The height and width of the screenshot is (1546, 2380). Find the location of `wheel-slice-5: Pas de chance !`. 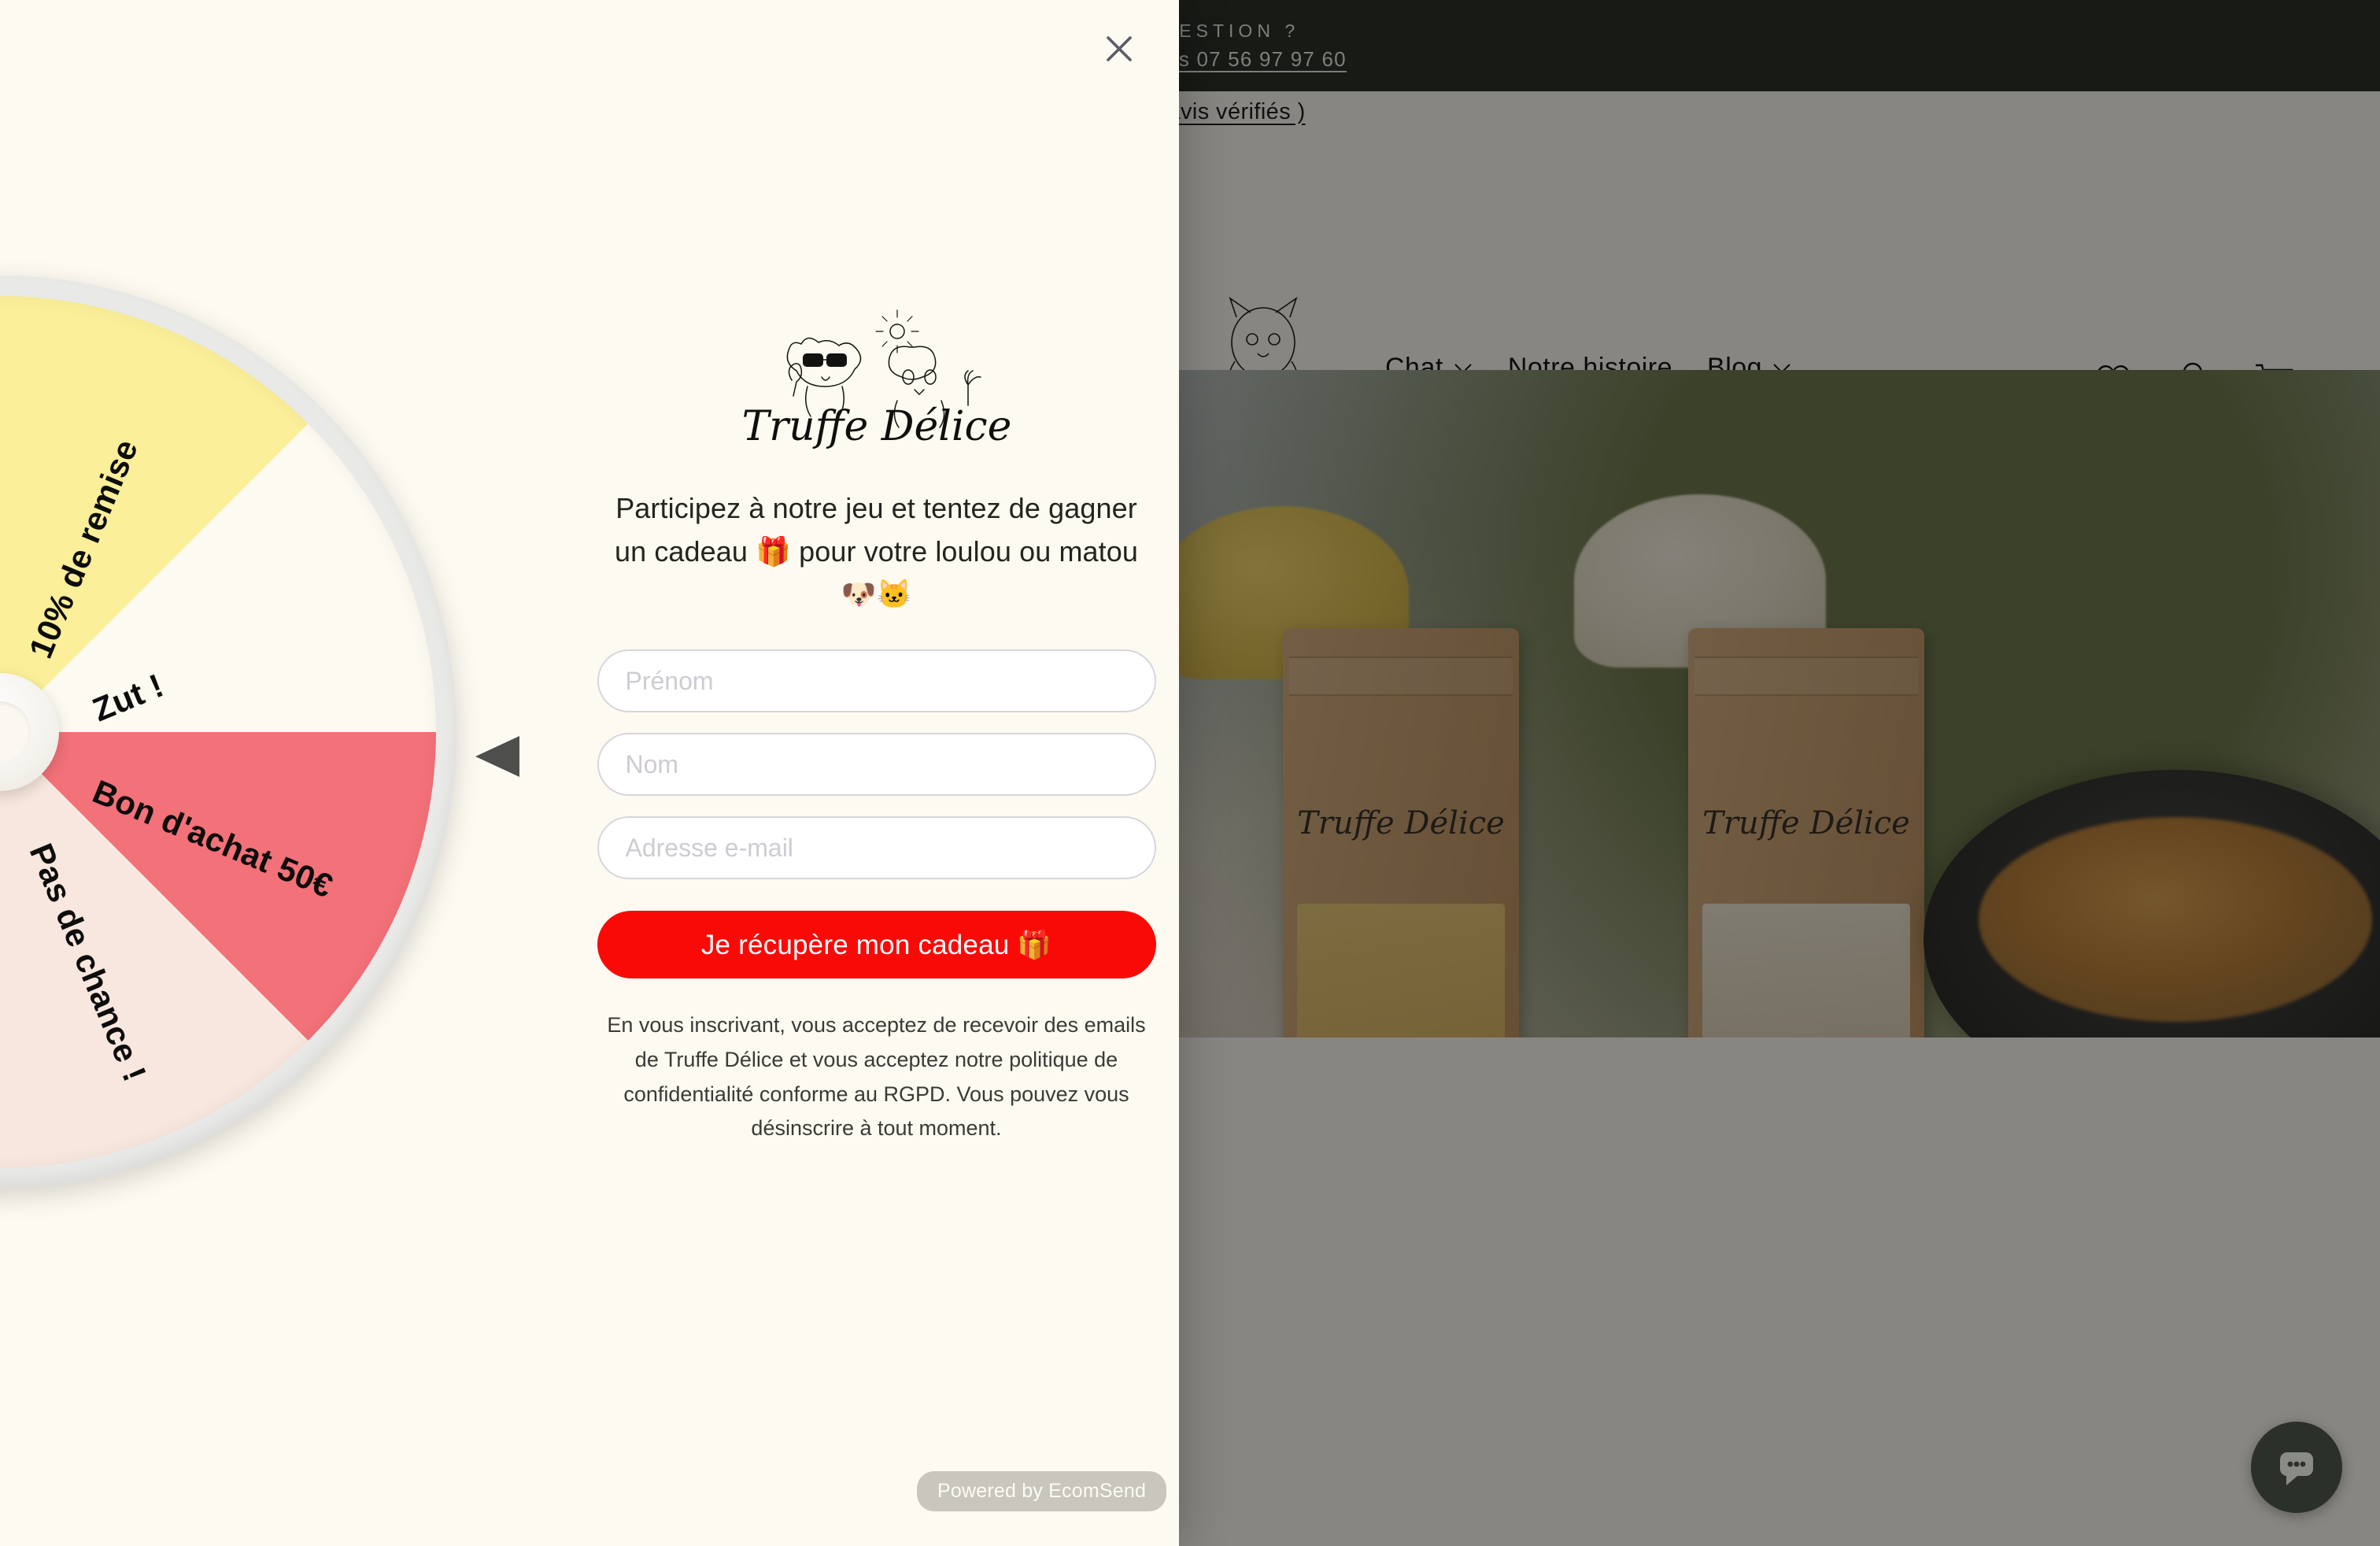

wheel-slice-5: Pas de chance ! is located at coordinates (88, 963).